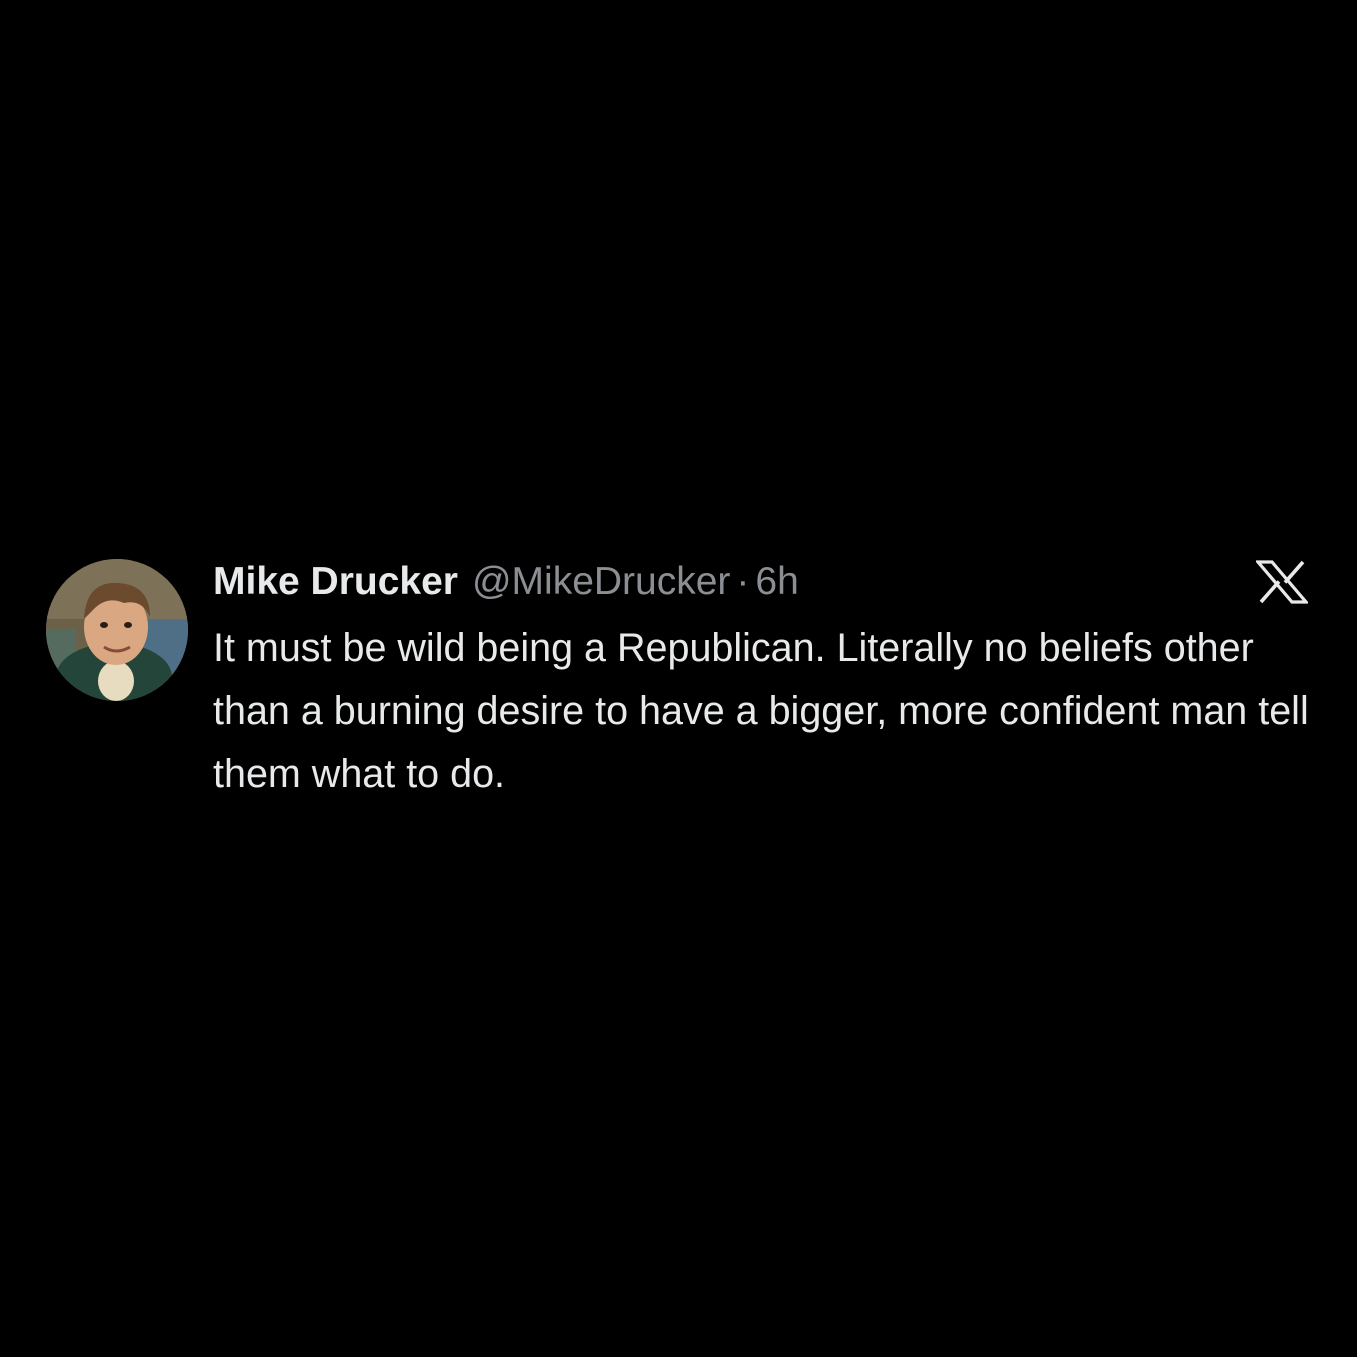  Describe the element at coordinates (335, 582) in the screenshot. I see `display-name: Mike Drucker` at that location.